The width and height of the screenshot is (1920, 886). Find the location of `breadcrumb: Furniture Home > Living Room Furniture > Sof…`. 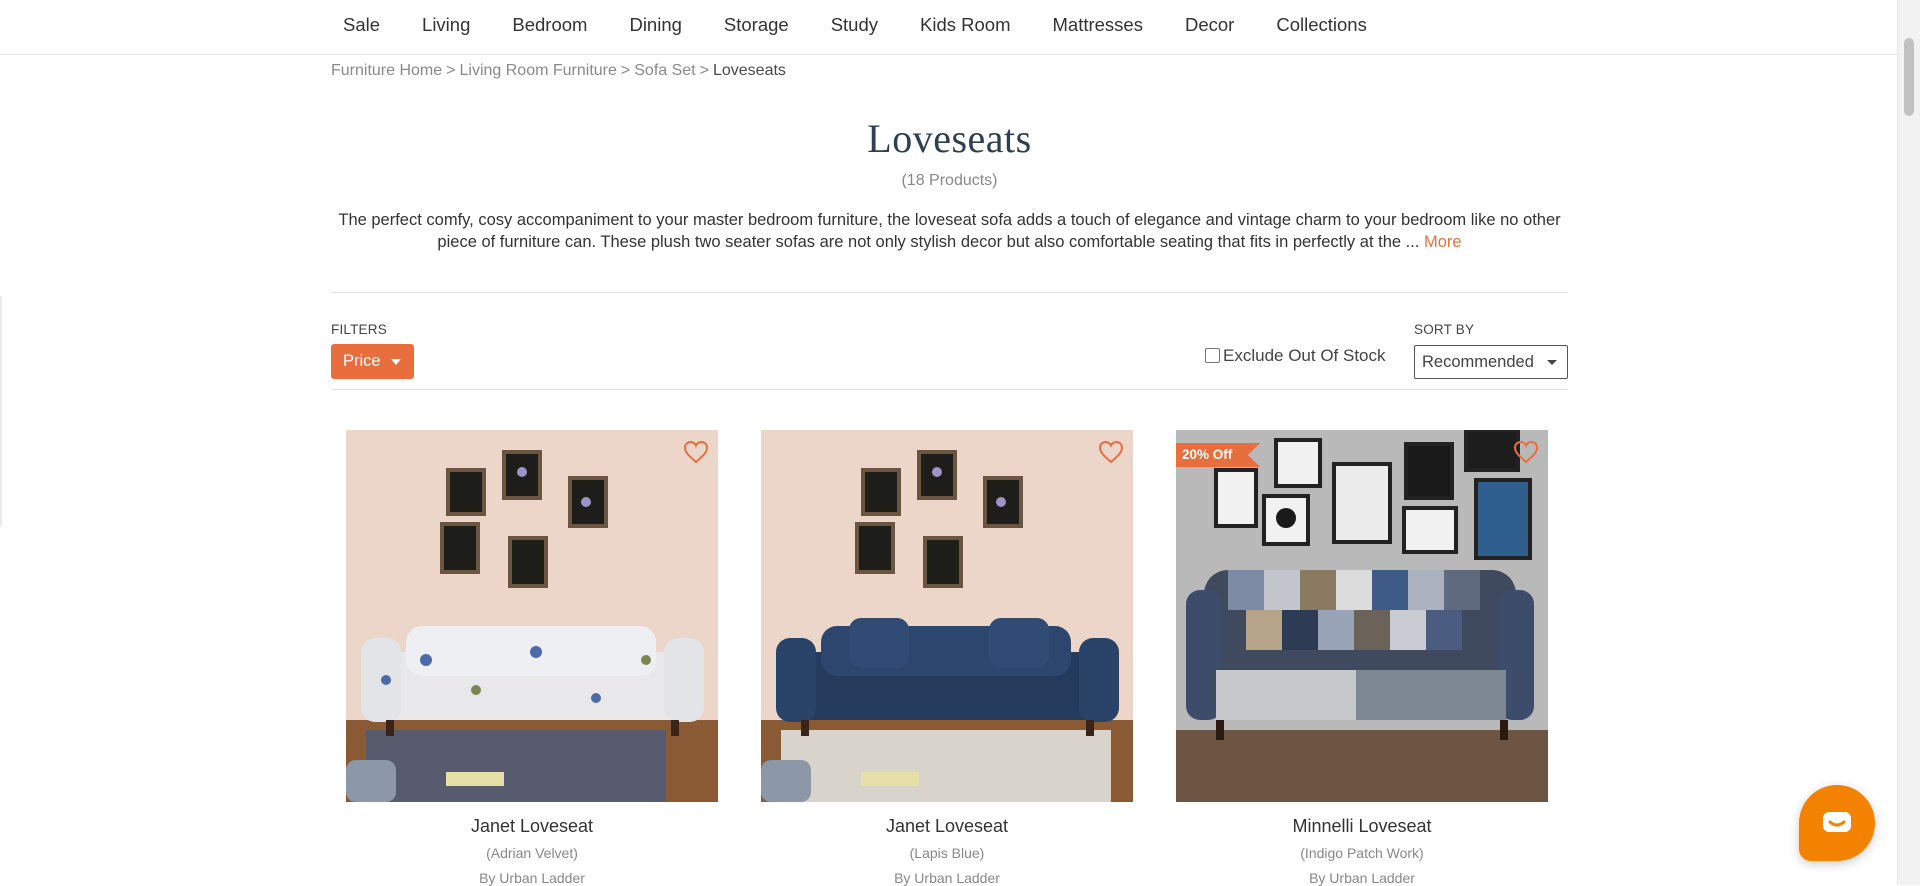

breadcrumb: Furniture Home > Living Room Furniture > Sof… is located at coordinates (558, 71).